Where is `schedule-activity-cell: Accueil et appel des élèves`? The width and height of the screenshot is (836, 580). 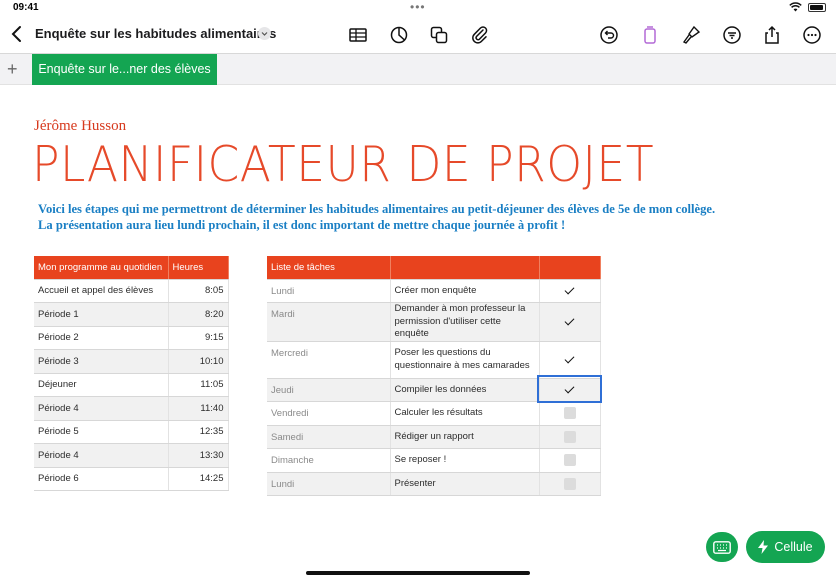
schedule-activity-cell: Accueil et appel des élèves is located at coordinates (101, 291).